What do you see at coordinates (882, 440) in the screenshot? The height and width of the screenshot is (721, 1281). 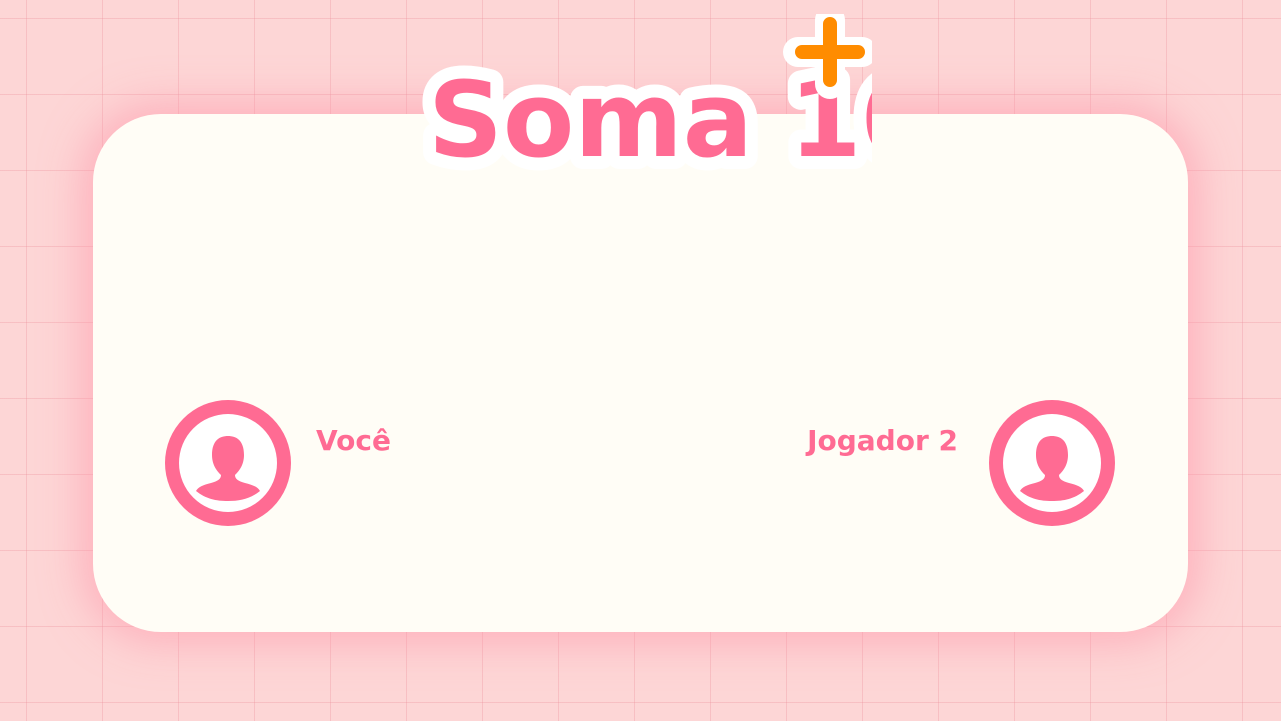 I see `player-name: Jogador 2` at bounding box center [882, 440].